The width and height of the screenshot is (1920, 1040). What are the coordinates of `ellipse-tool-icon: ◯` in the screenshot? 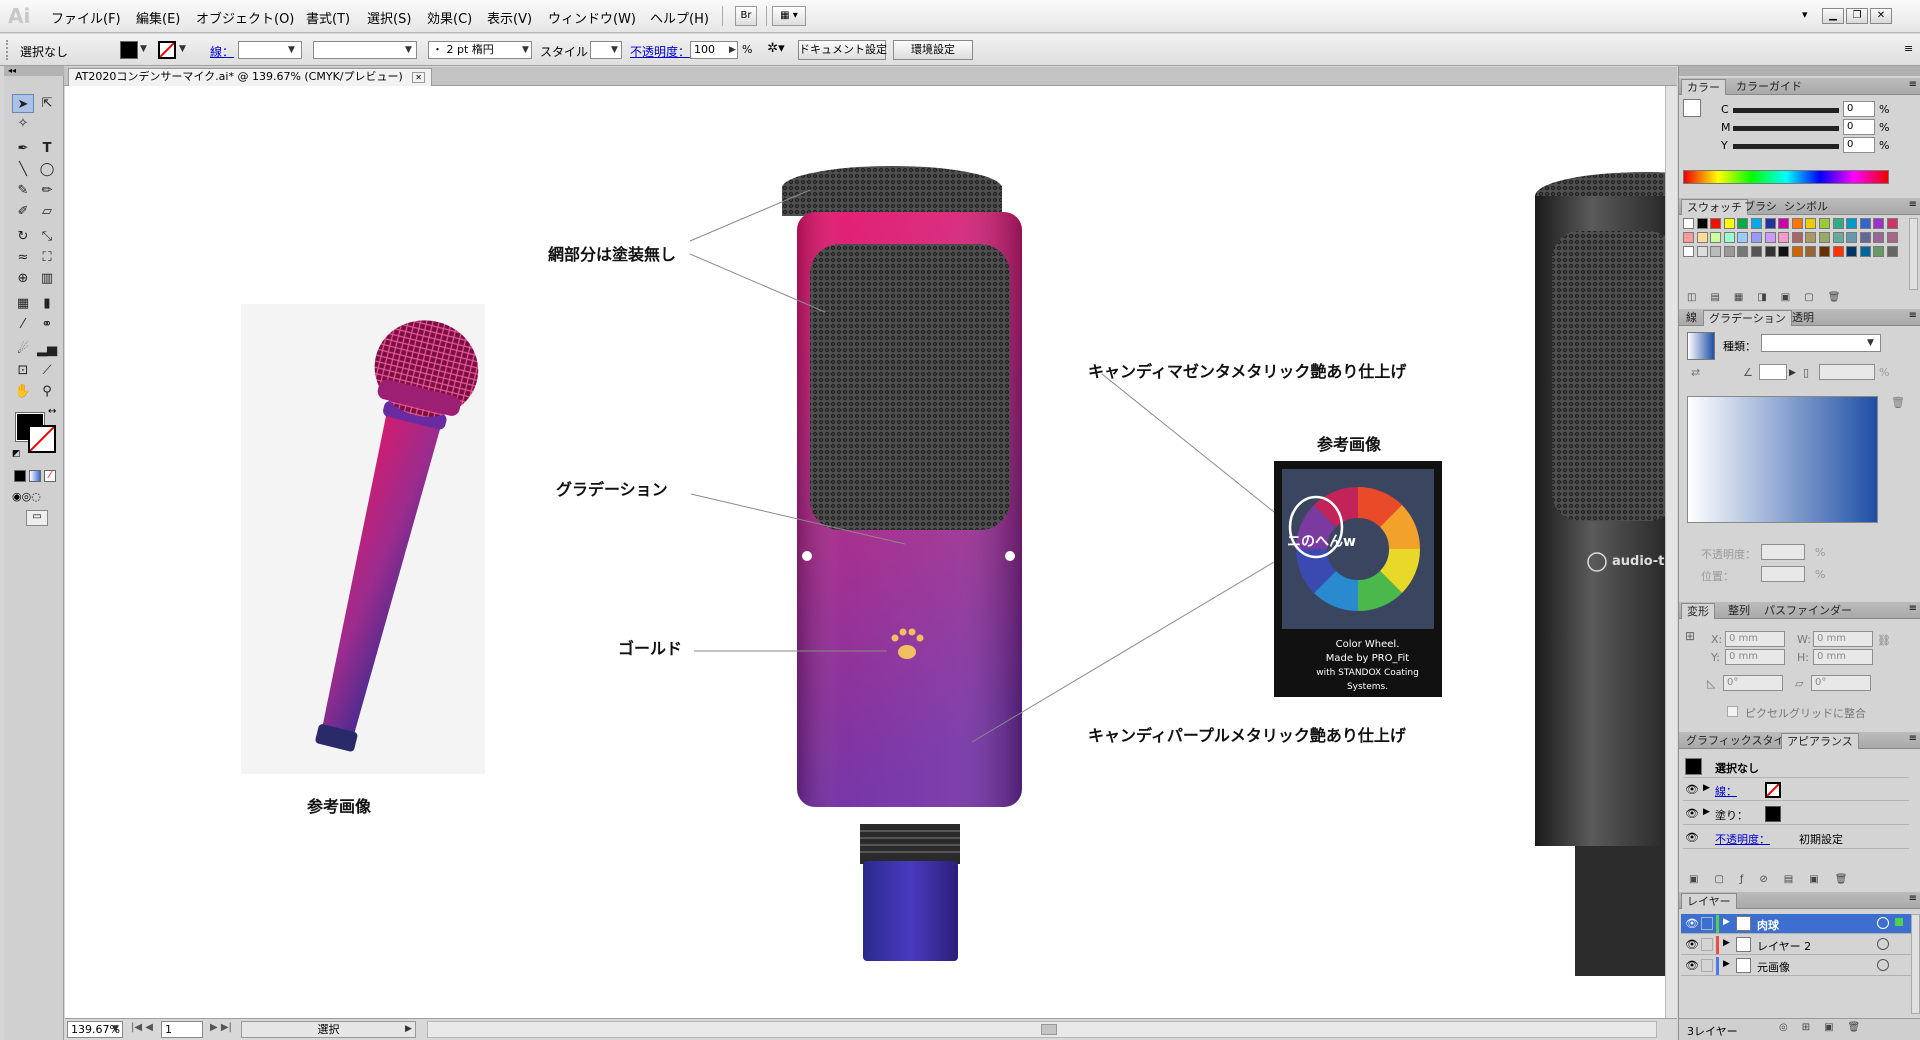 It's located at (47, 169).